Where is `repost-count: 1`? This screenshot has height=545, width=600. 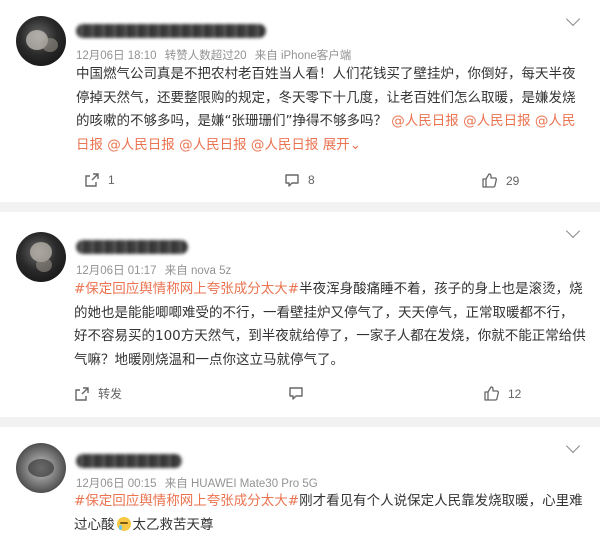
repost-count: 1 is located at coordinates (111, 180).